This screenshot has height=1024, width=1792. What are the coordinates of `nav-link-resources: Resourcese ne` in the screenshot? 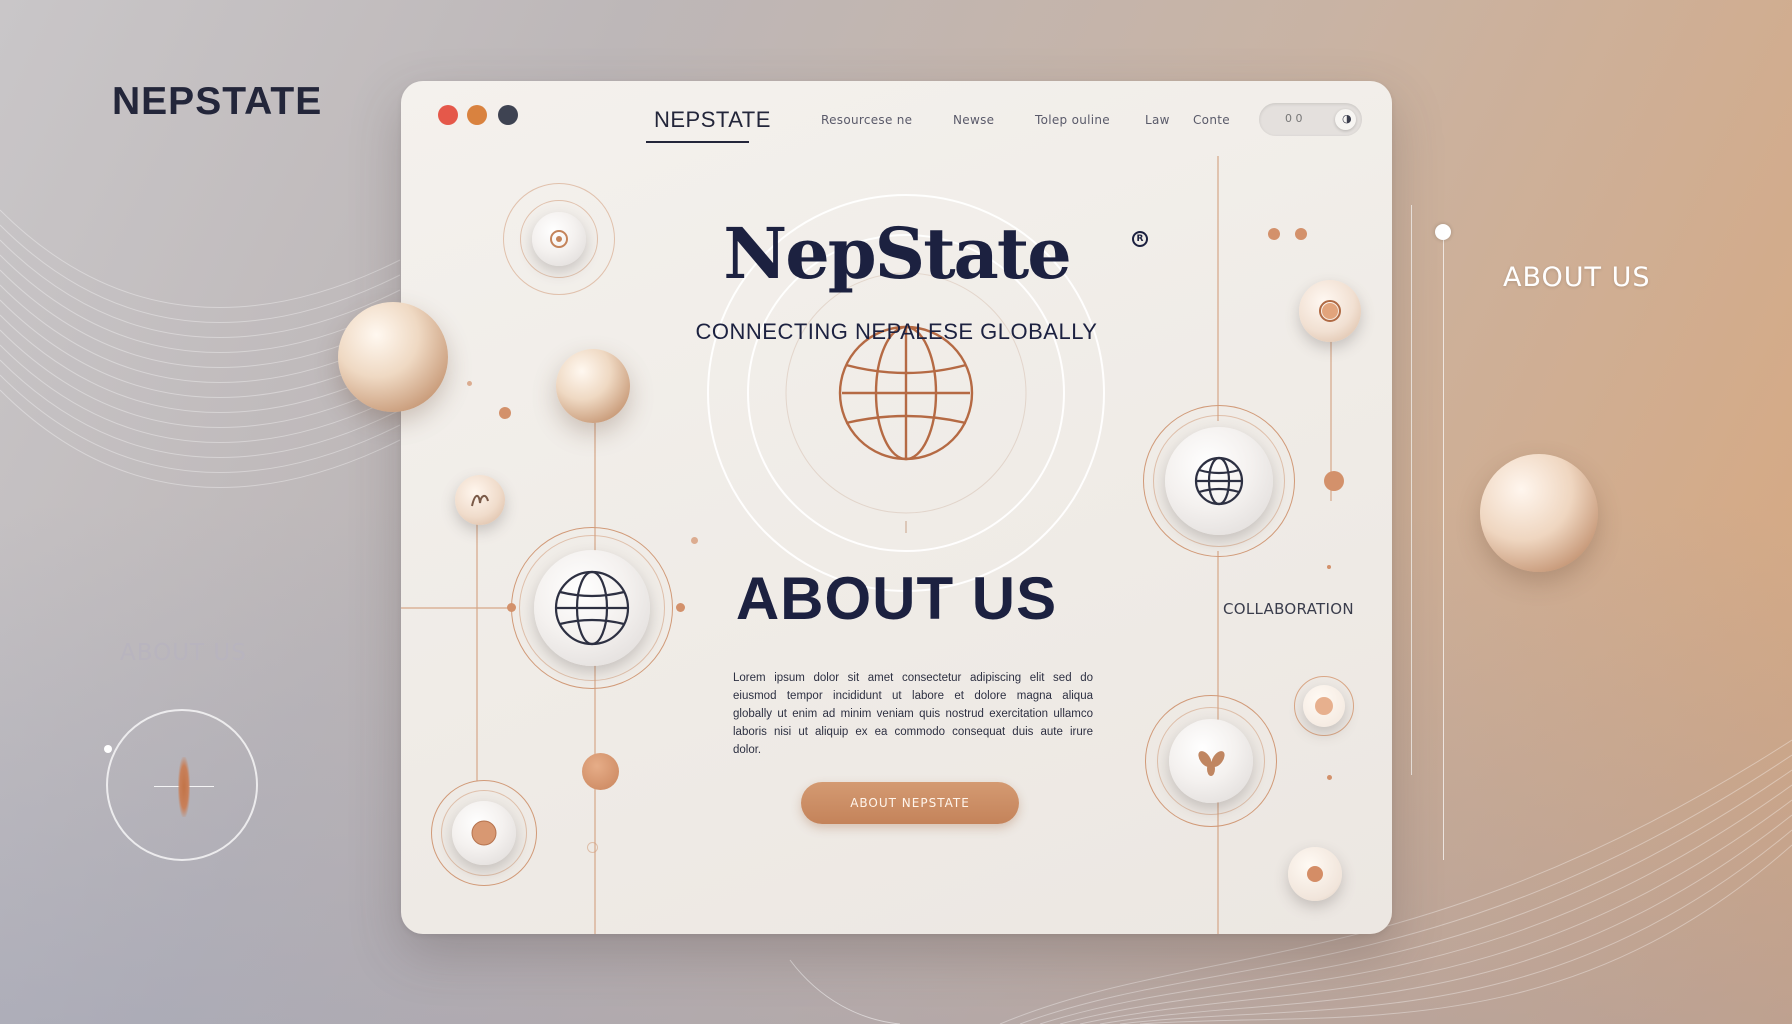 It's located at (866, 120).